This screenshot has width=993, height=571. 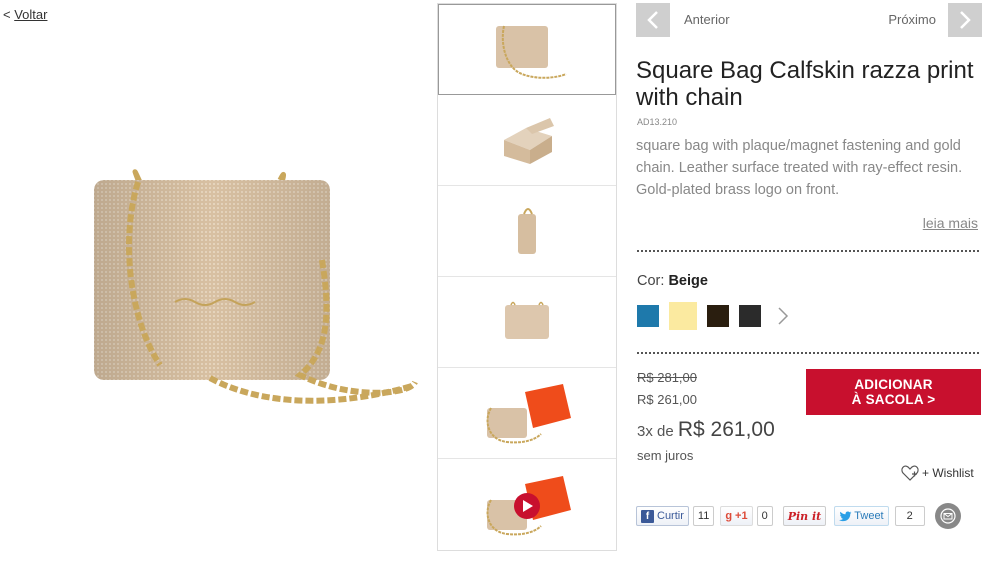 What do you see at coordinates (30, 14) in the screenshot?
I see `back-link-label: Voltar` at bounding box center [30, 14].